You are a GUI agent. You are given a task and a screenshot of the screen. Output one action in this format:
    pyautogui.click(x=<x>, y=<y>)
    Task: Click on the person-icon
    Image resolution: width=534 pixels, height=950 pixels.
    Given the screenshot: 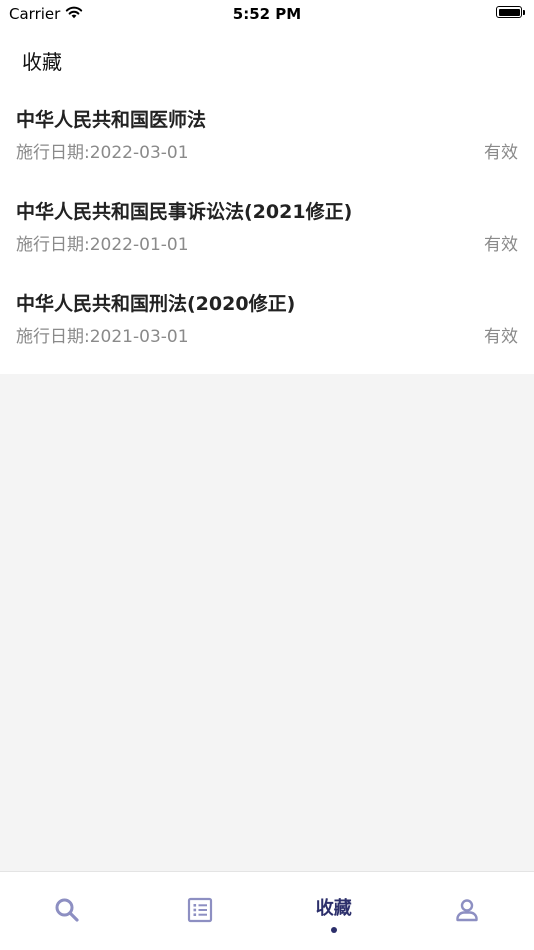 What is the action you would take?
    pyautogui.click(x=467, y=912)
    